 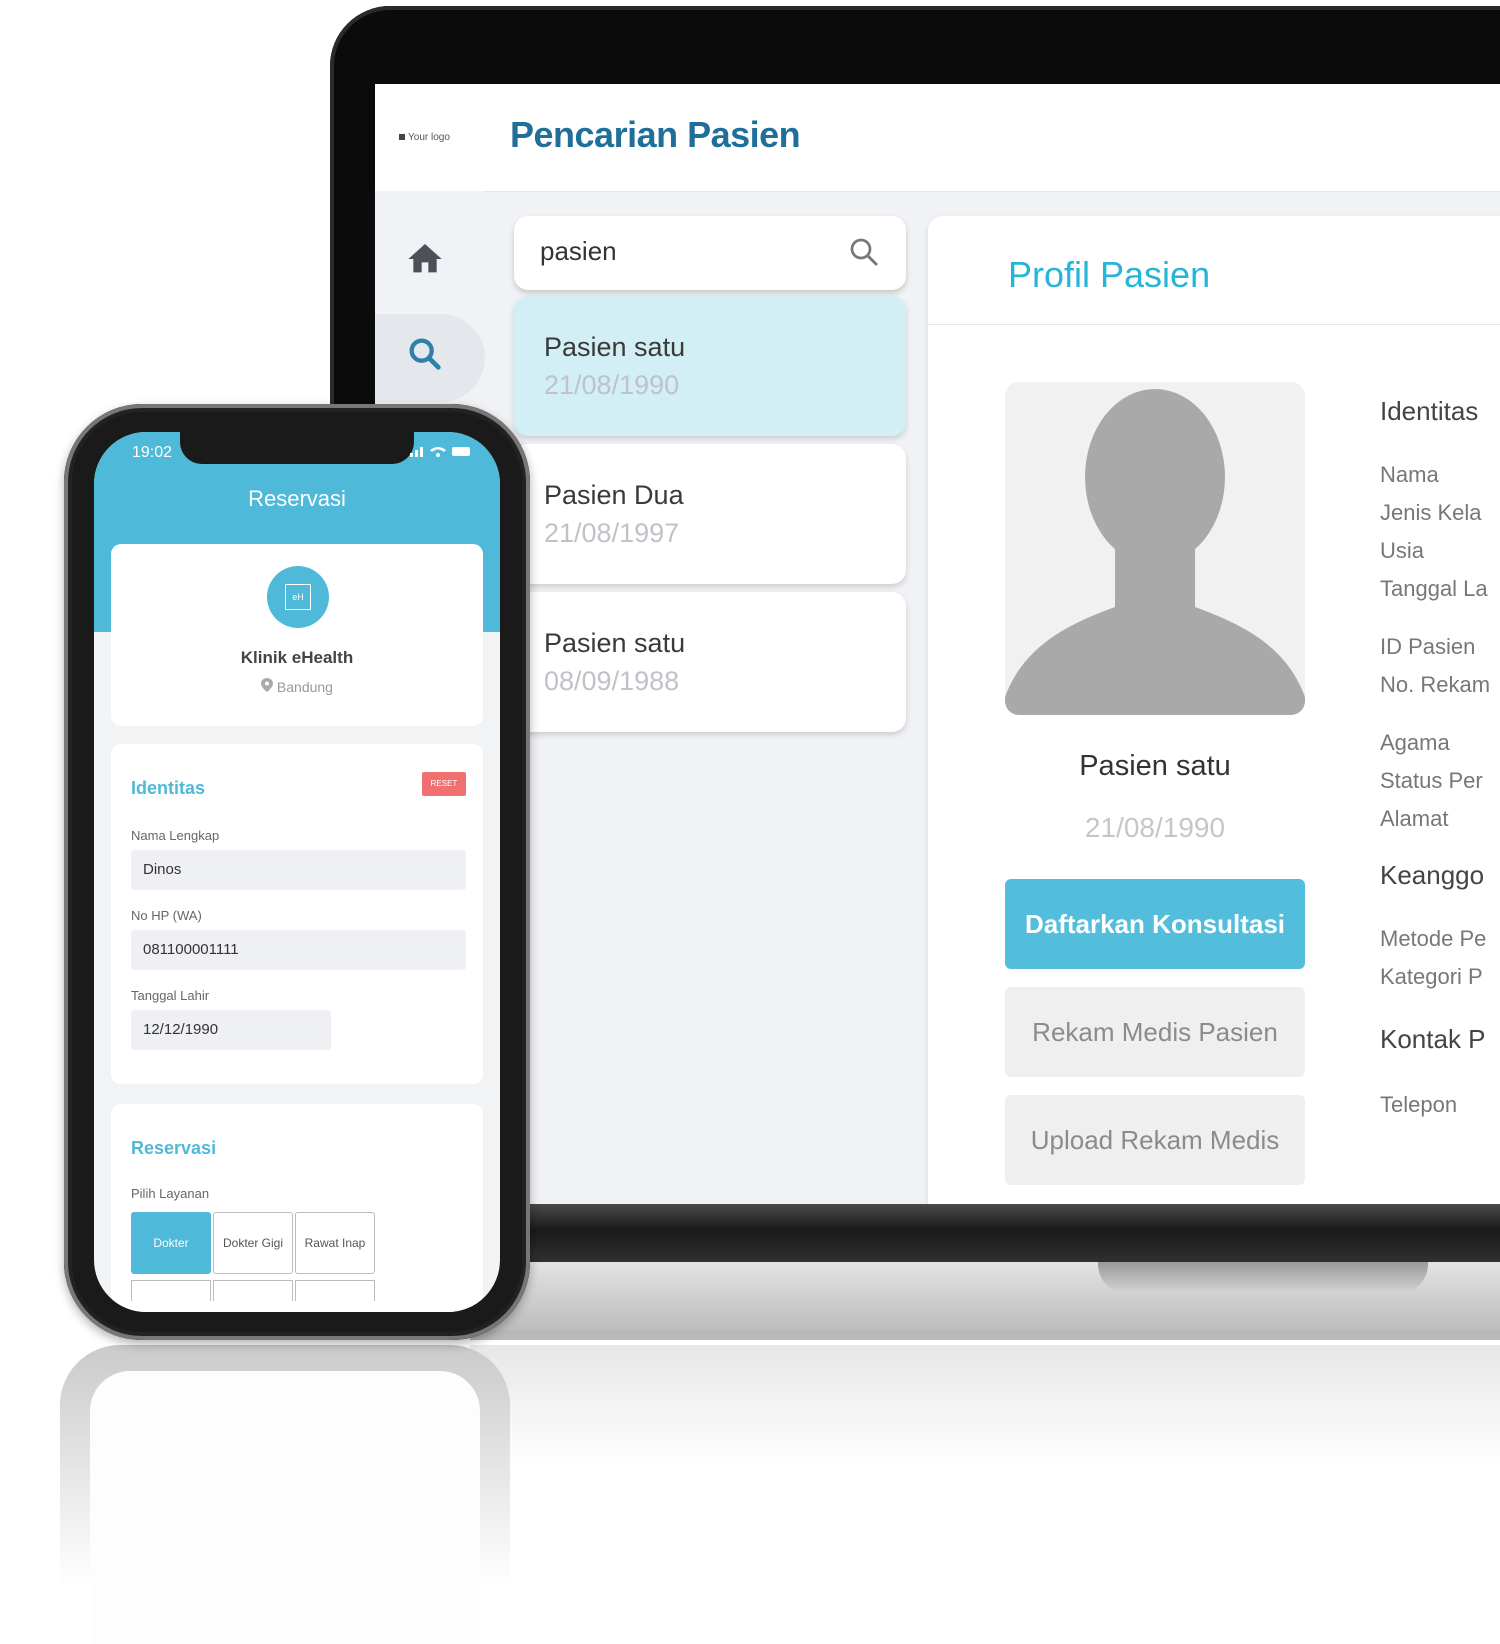 I want to click on laptop-shadow, so click(x=985, y=1335).